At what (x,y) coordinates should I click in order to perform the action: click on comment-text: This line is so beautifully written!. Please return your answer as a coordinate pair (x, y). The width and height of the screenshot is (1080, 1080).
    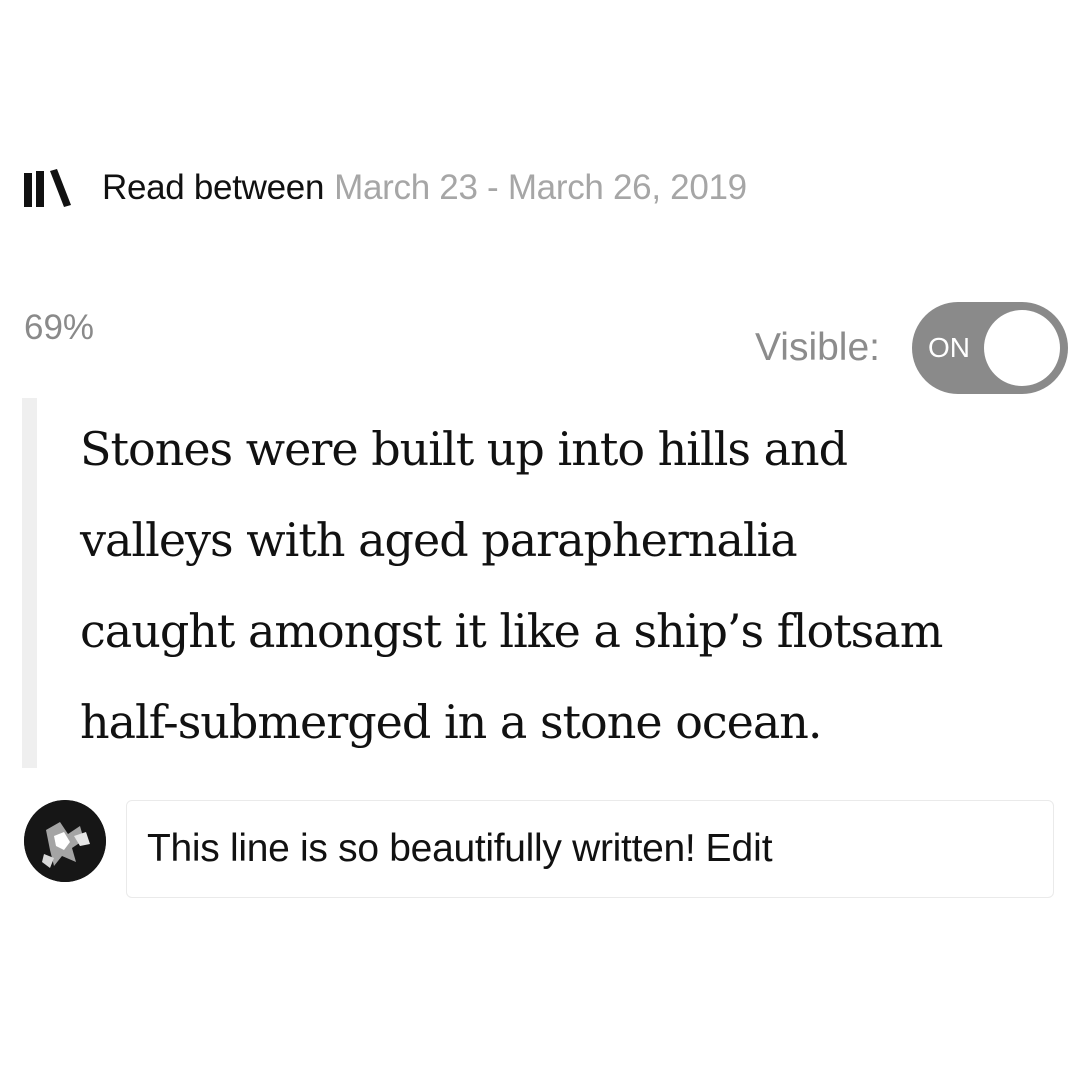
    Looking at the image, I should click on (421, 848).